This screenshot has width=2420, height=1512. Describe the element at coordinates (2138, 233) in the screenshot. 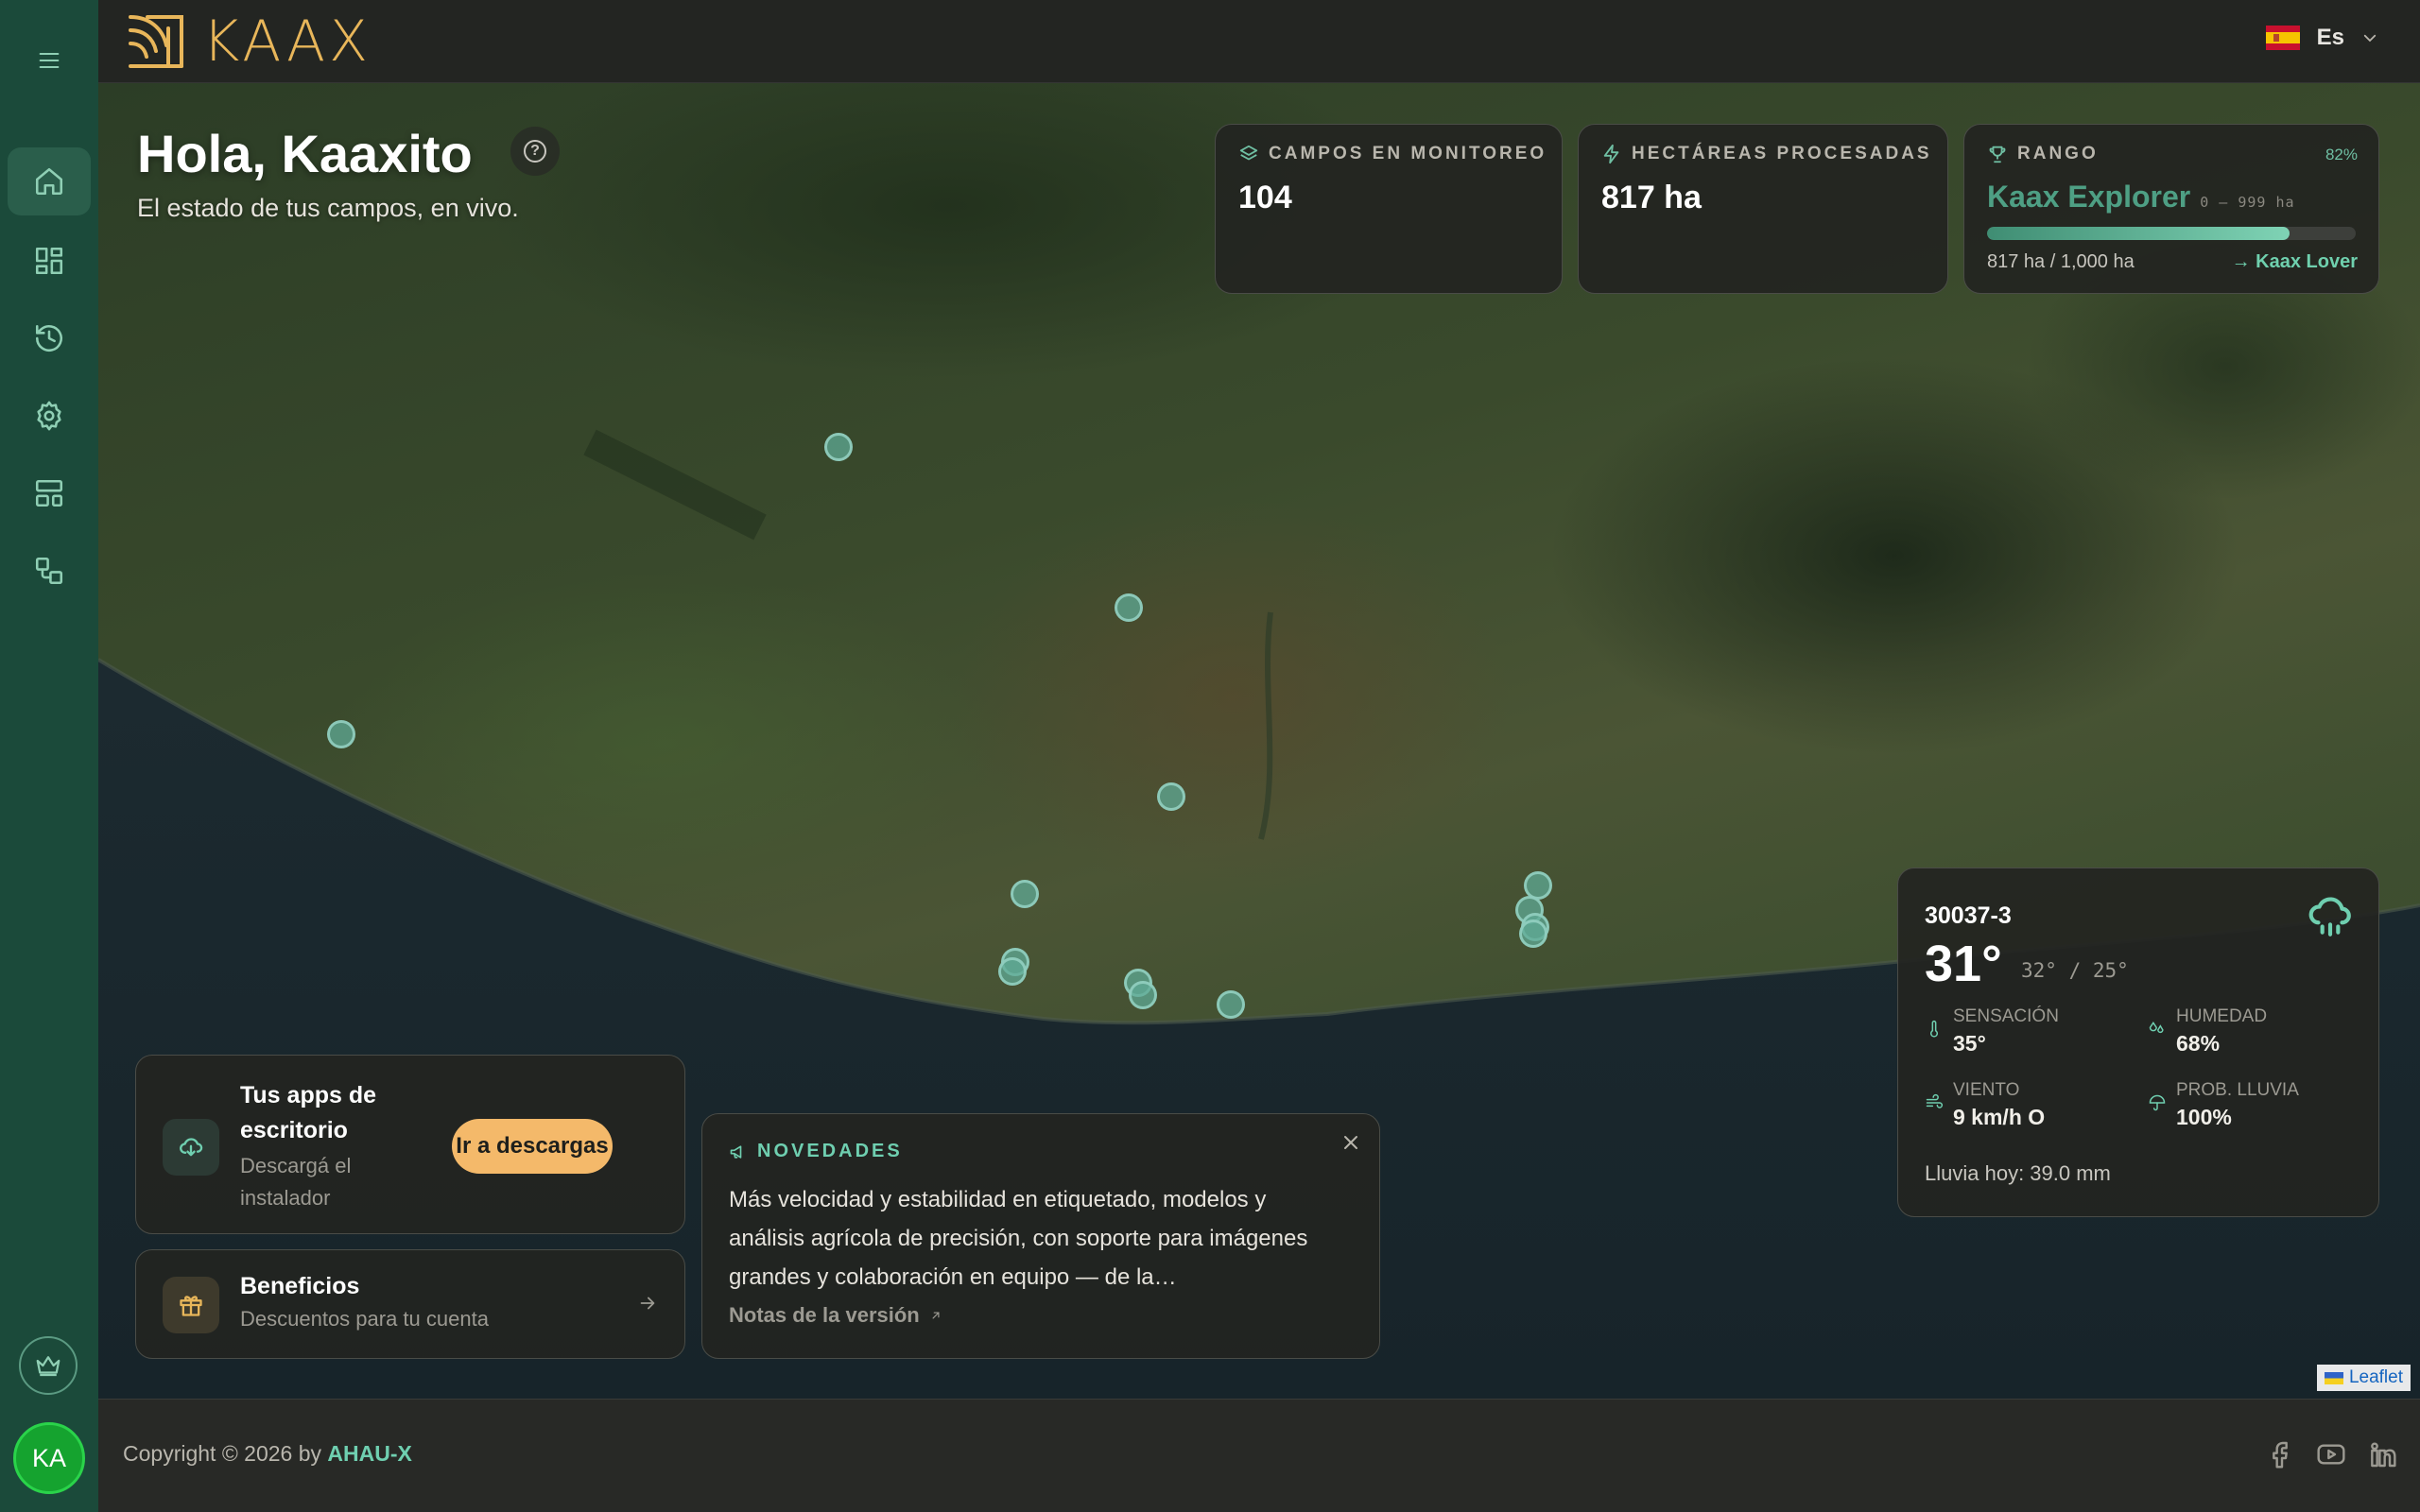

I see `rank-progress-fill` at that location.